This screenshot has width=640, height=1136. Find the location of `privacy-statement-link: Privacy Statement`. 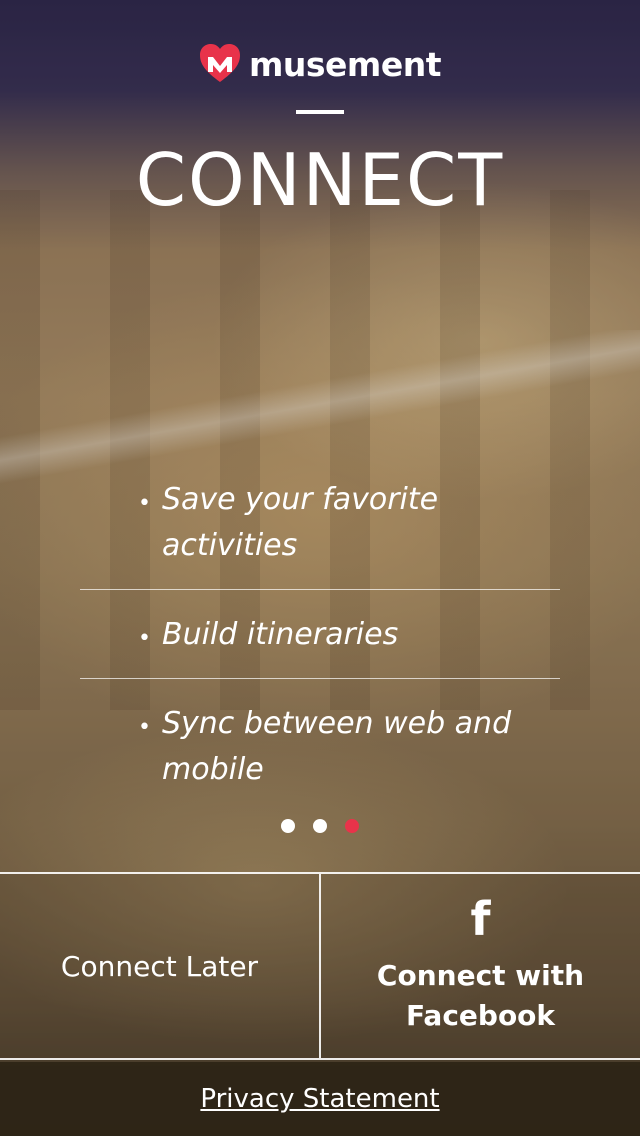

privacy-statement-link: Privacy Statement is located at coordinates (319, 1099).